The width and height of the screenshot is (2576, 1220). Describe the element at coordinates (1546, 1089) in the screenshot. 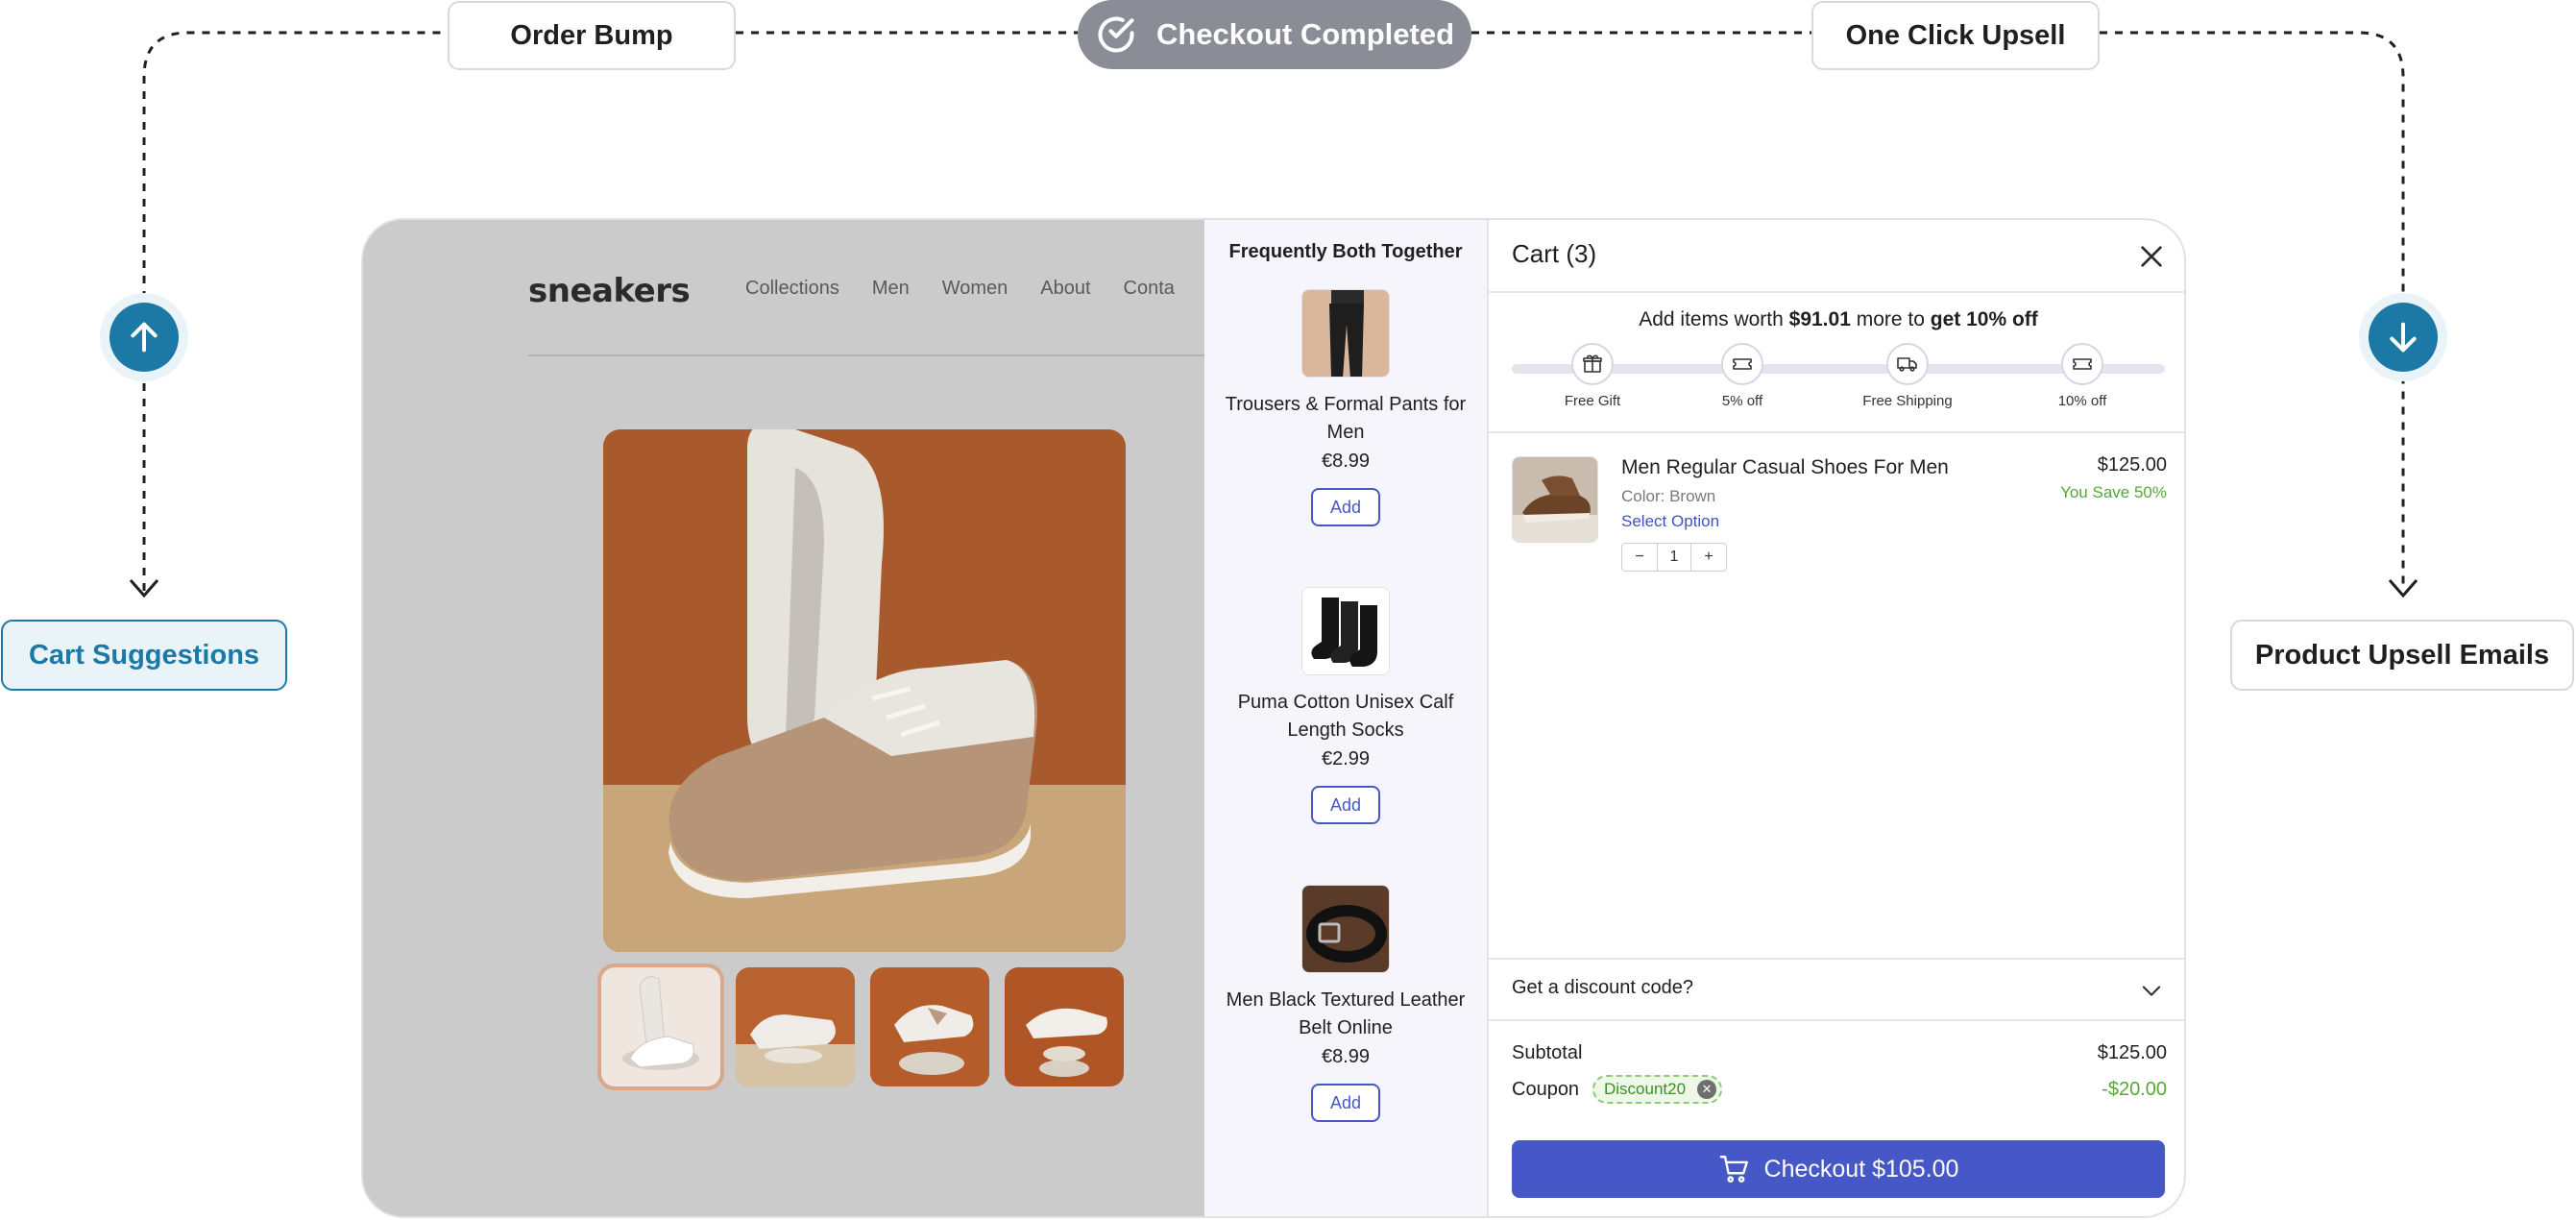

I see `coupon-label: Coupon` at that location.